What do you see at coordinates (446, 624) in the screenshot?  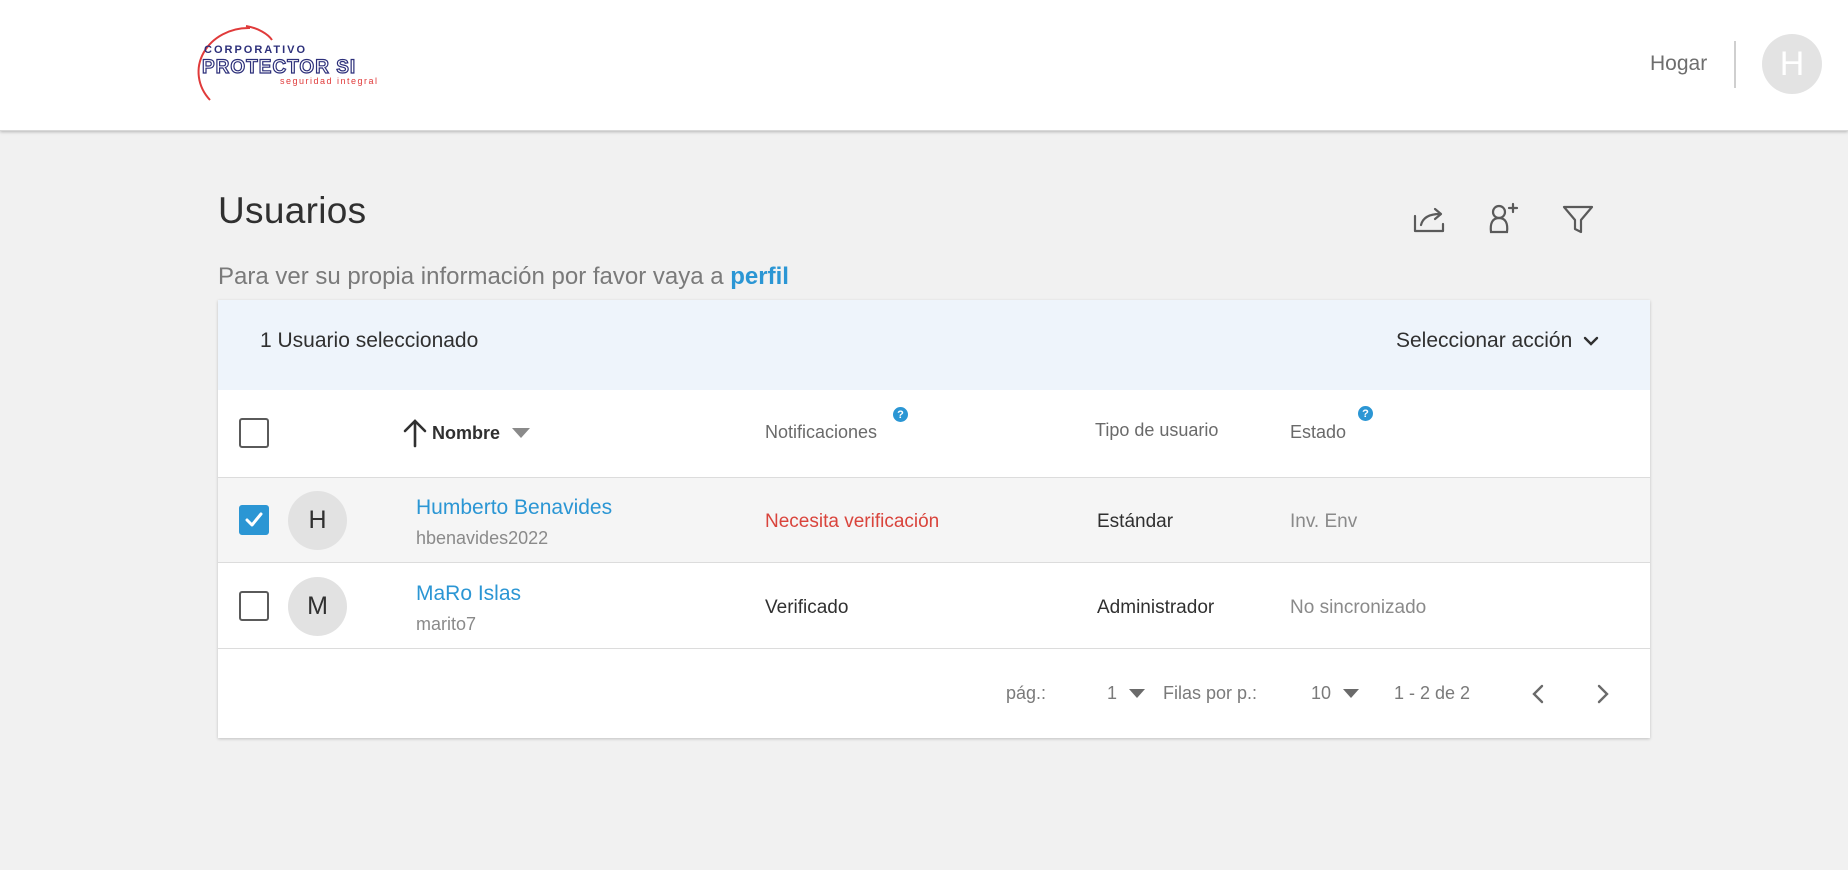 I see `user-login: marito7` at bounding box center [446, 624].